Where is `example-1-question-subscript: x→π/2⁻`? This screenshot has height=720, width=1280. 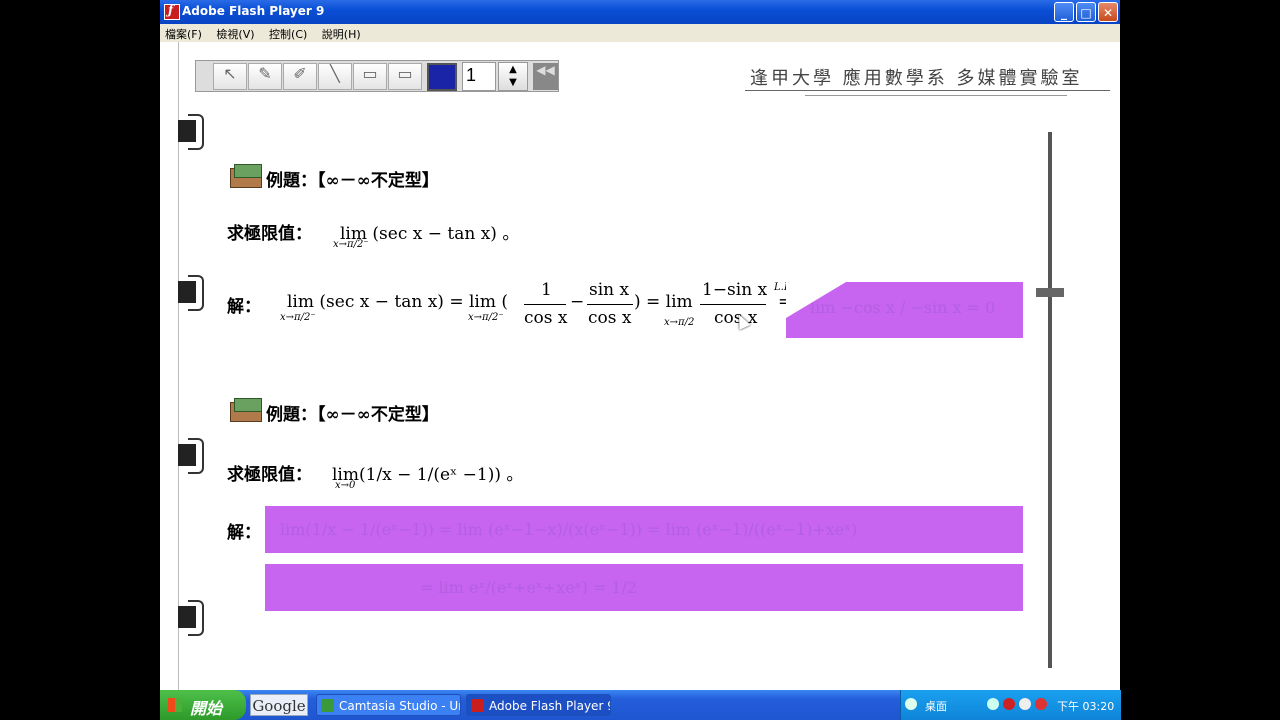
example-1-question-subscript: x→π/2⁻ is located at coordinates (351, 244).